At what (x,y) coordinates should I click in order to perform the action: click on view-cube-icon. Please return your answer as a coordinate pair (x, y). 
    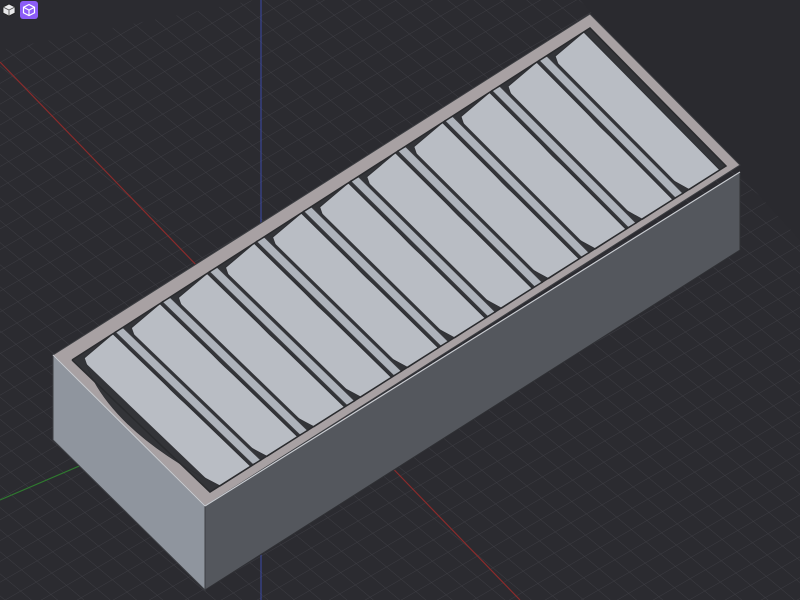
    Looking at the image, I should click on (9, 10).